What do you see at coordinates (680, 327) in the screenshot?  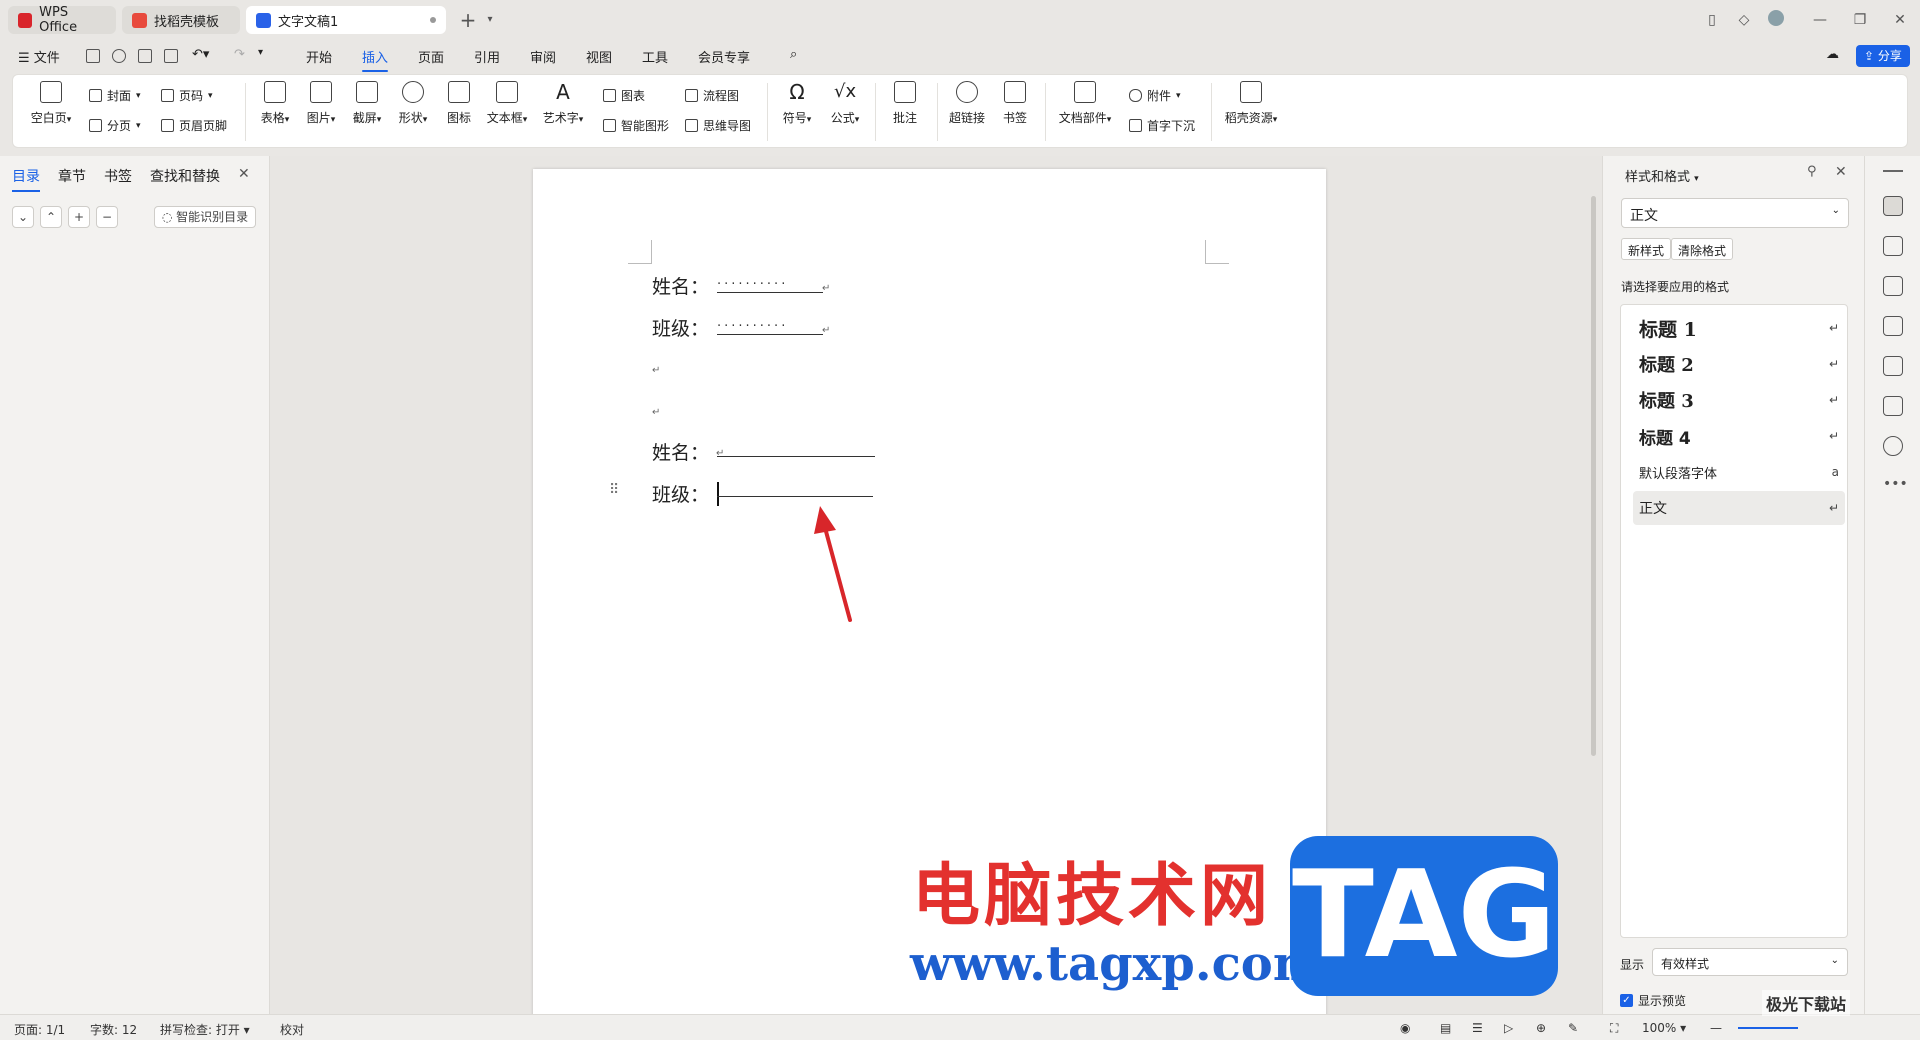 I see `doc-class-label-1: 班级：` at bounding box center [680, 327].